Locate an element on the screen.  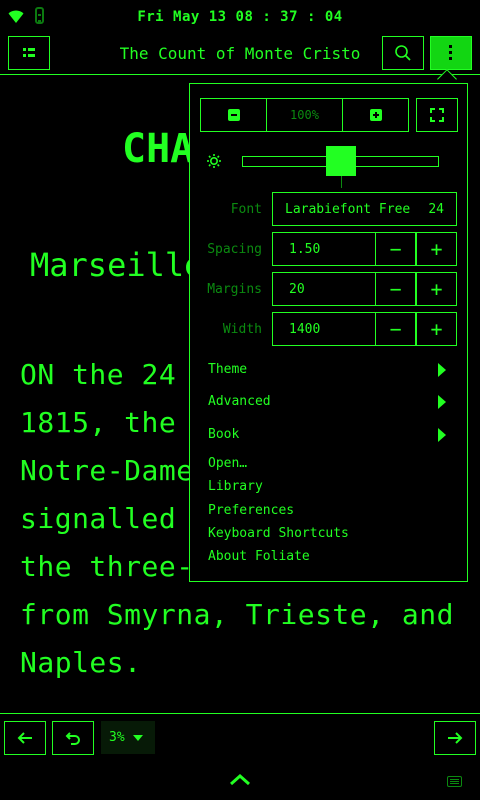
font-label: Font is located at coordinates (246, 209).